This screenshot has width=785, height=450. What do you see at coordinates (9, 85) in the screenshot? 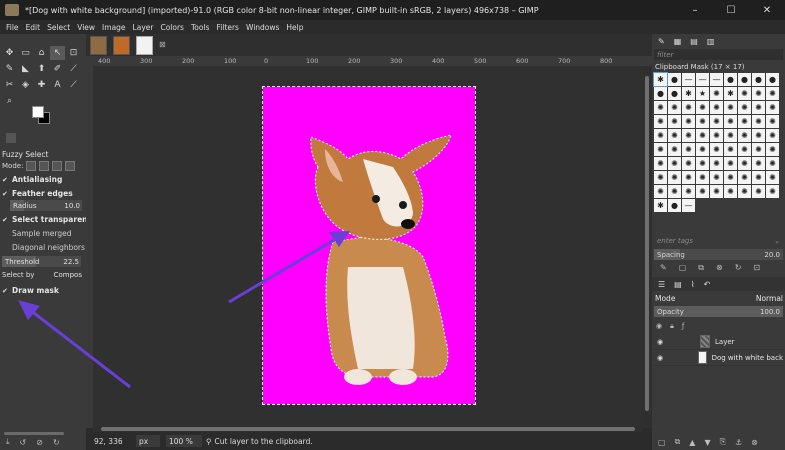
I see `clone-tool-icon: ✂` at bounding box center [9, 85].